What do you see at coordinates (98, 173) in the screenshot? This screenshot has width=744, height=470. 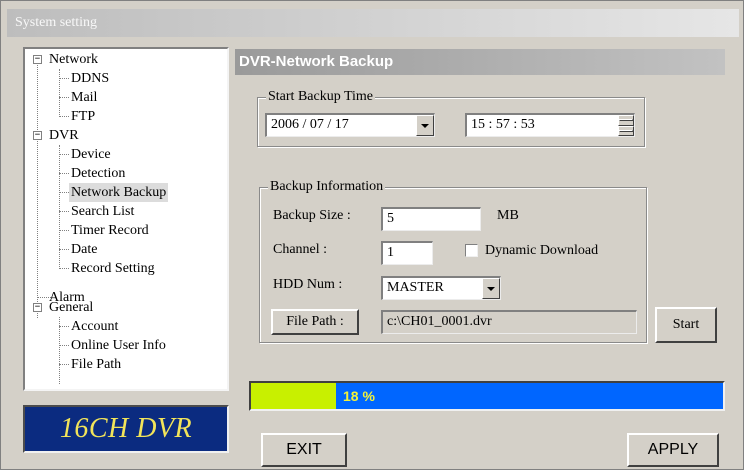 I see `tree-item-detection: Detection` at bounding box center [98, 173].